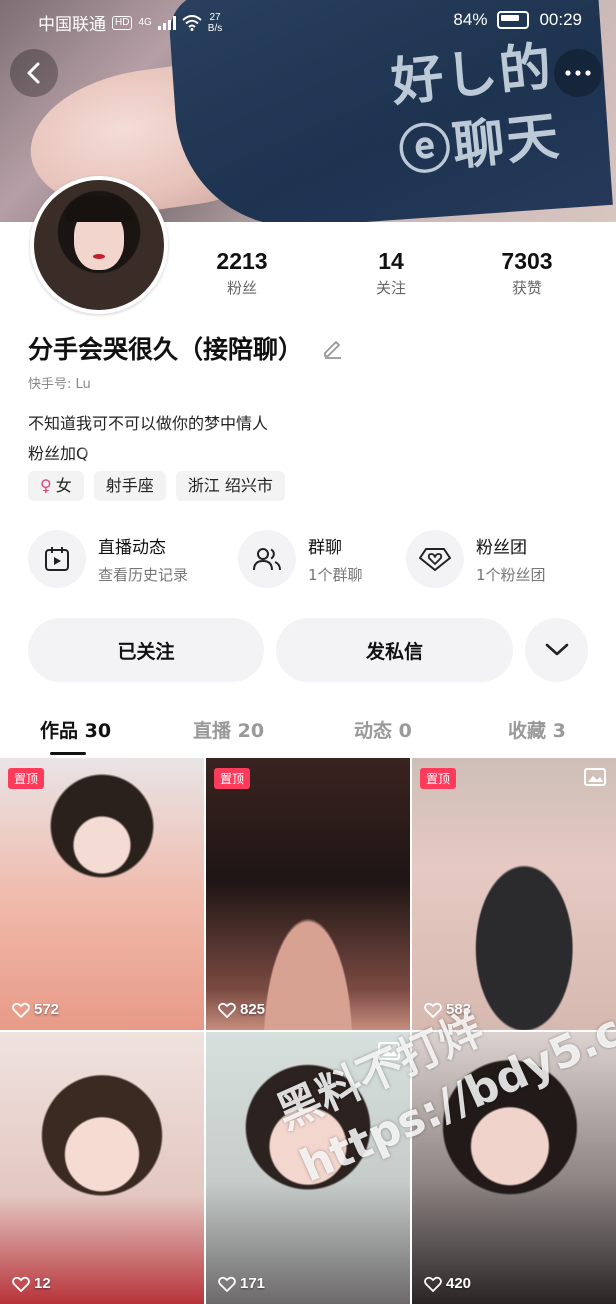  Describe the element at coordinates (476, 559) in the screenshot. I see `feature-fan-club: 粉丝团 1个粉丝团` at that location.